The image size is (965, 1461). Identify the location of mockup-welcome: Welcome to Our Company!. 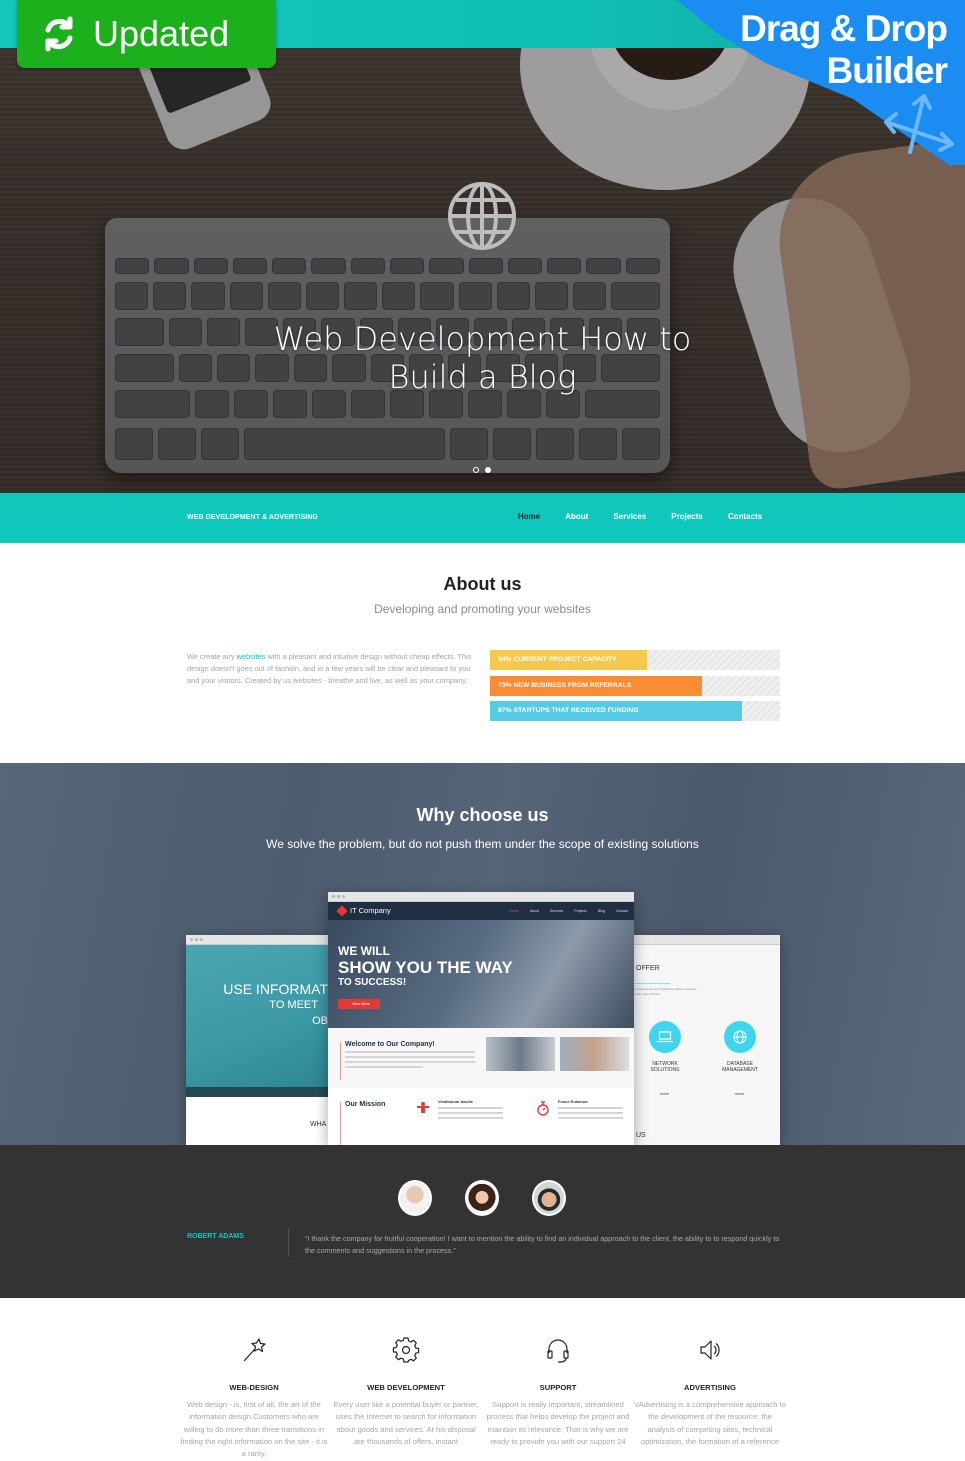
(481, 1058).